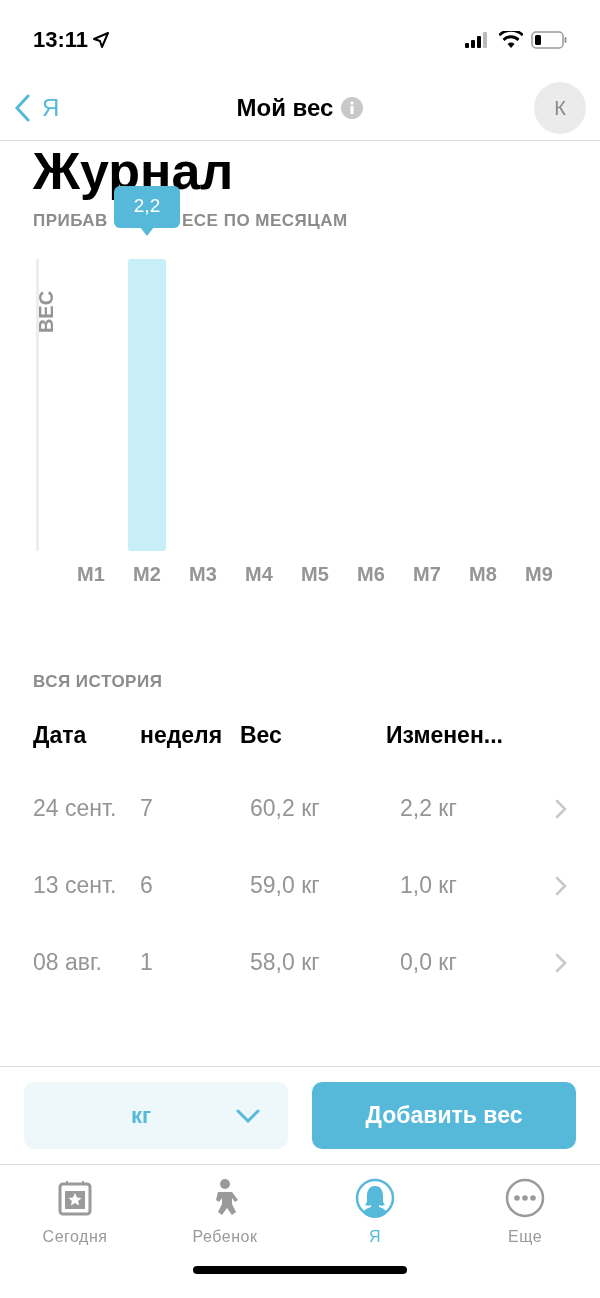  I want to click on axis-tick-label: M8, so click(483, 574).